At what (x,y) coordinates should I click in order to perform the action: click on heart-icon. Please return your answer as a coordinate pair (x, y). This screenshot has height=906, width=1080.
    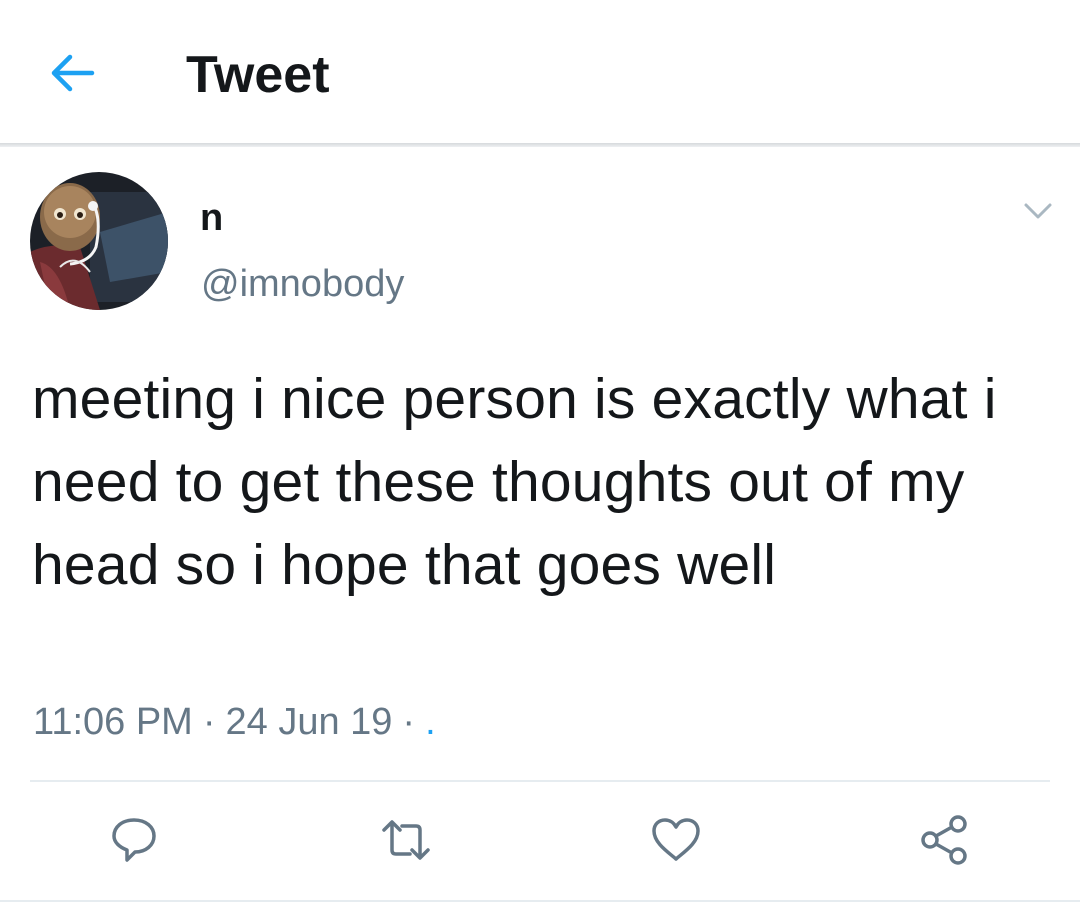
    Looking at the image, I should click on (676, 839).